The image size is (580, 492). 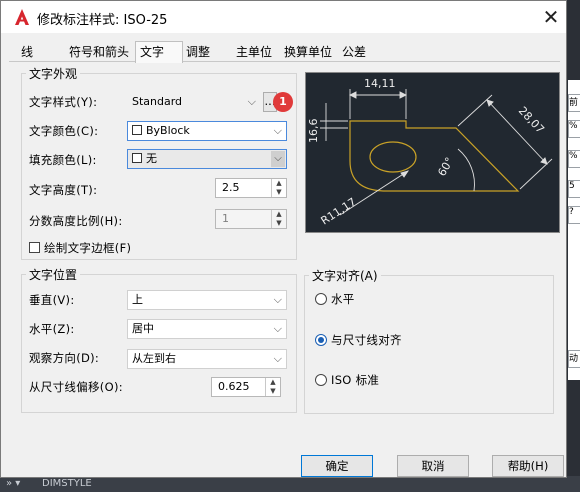 I want to click on dimension-preview-graphic: 14,11 16,6 28,07 60° R11,17, so click(x=430, y=152).